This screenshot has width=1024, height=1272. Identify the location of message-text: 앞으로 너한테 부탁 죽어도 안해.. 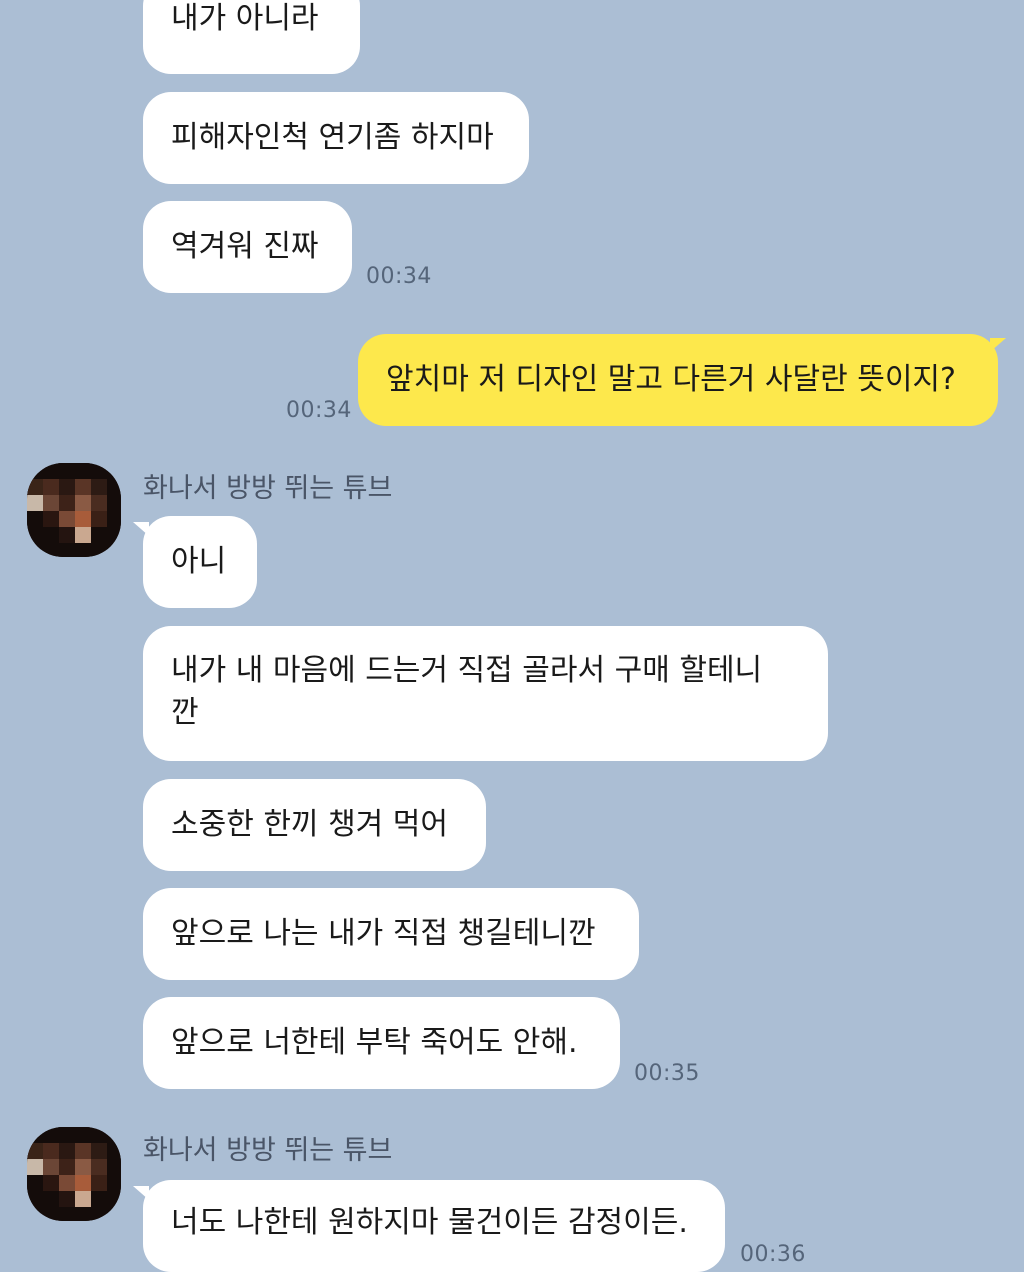
(374, 1042).